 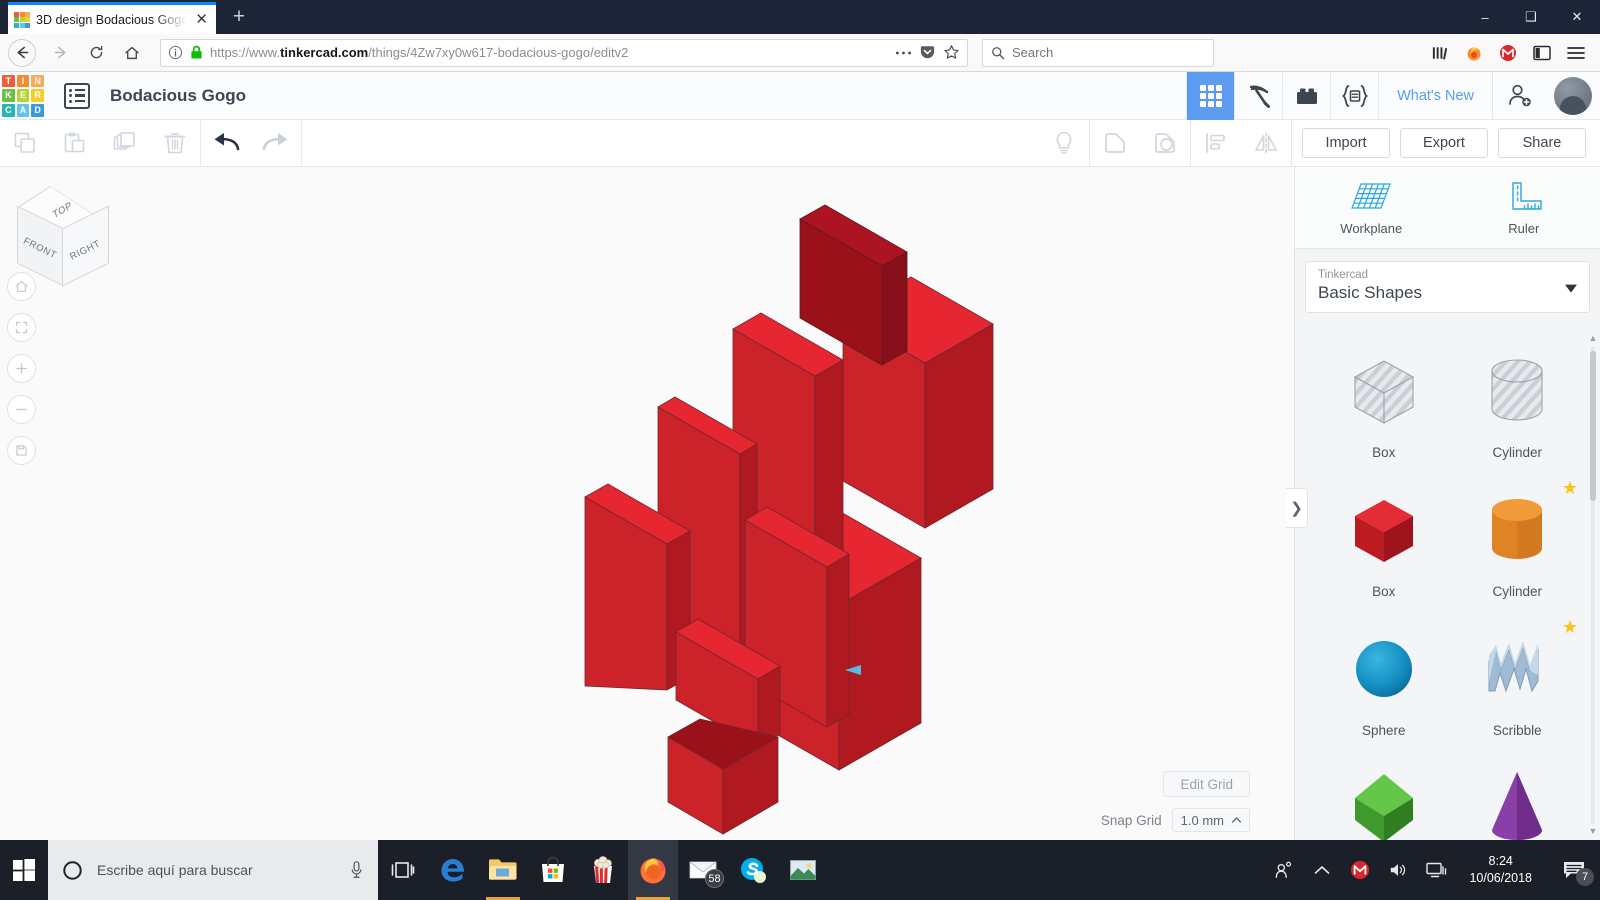 What do you see at coordinates (1518, 545) in the screenshot?
I see `shape-item-solid-cylinder: ★ Cylinder` at bounding box center [1518, 545].